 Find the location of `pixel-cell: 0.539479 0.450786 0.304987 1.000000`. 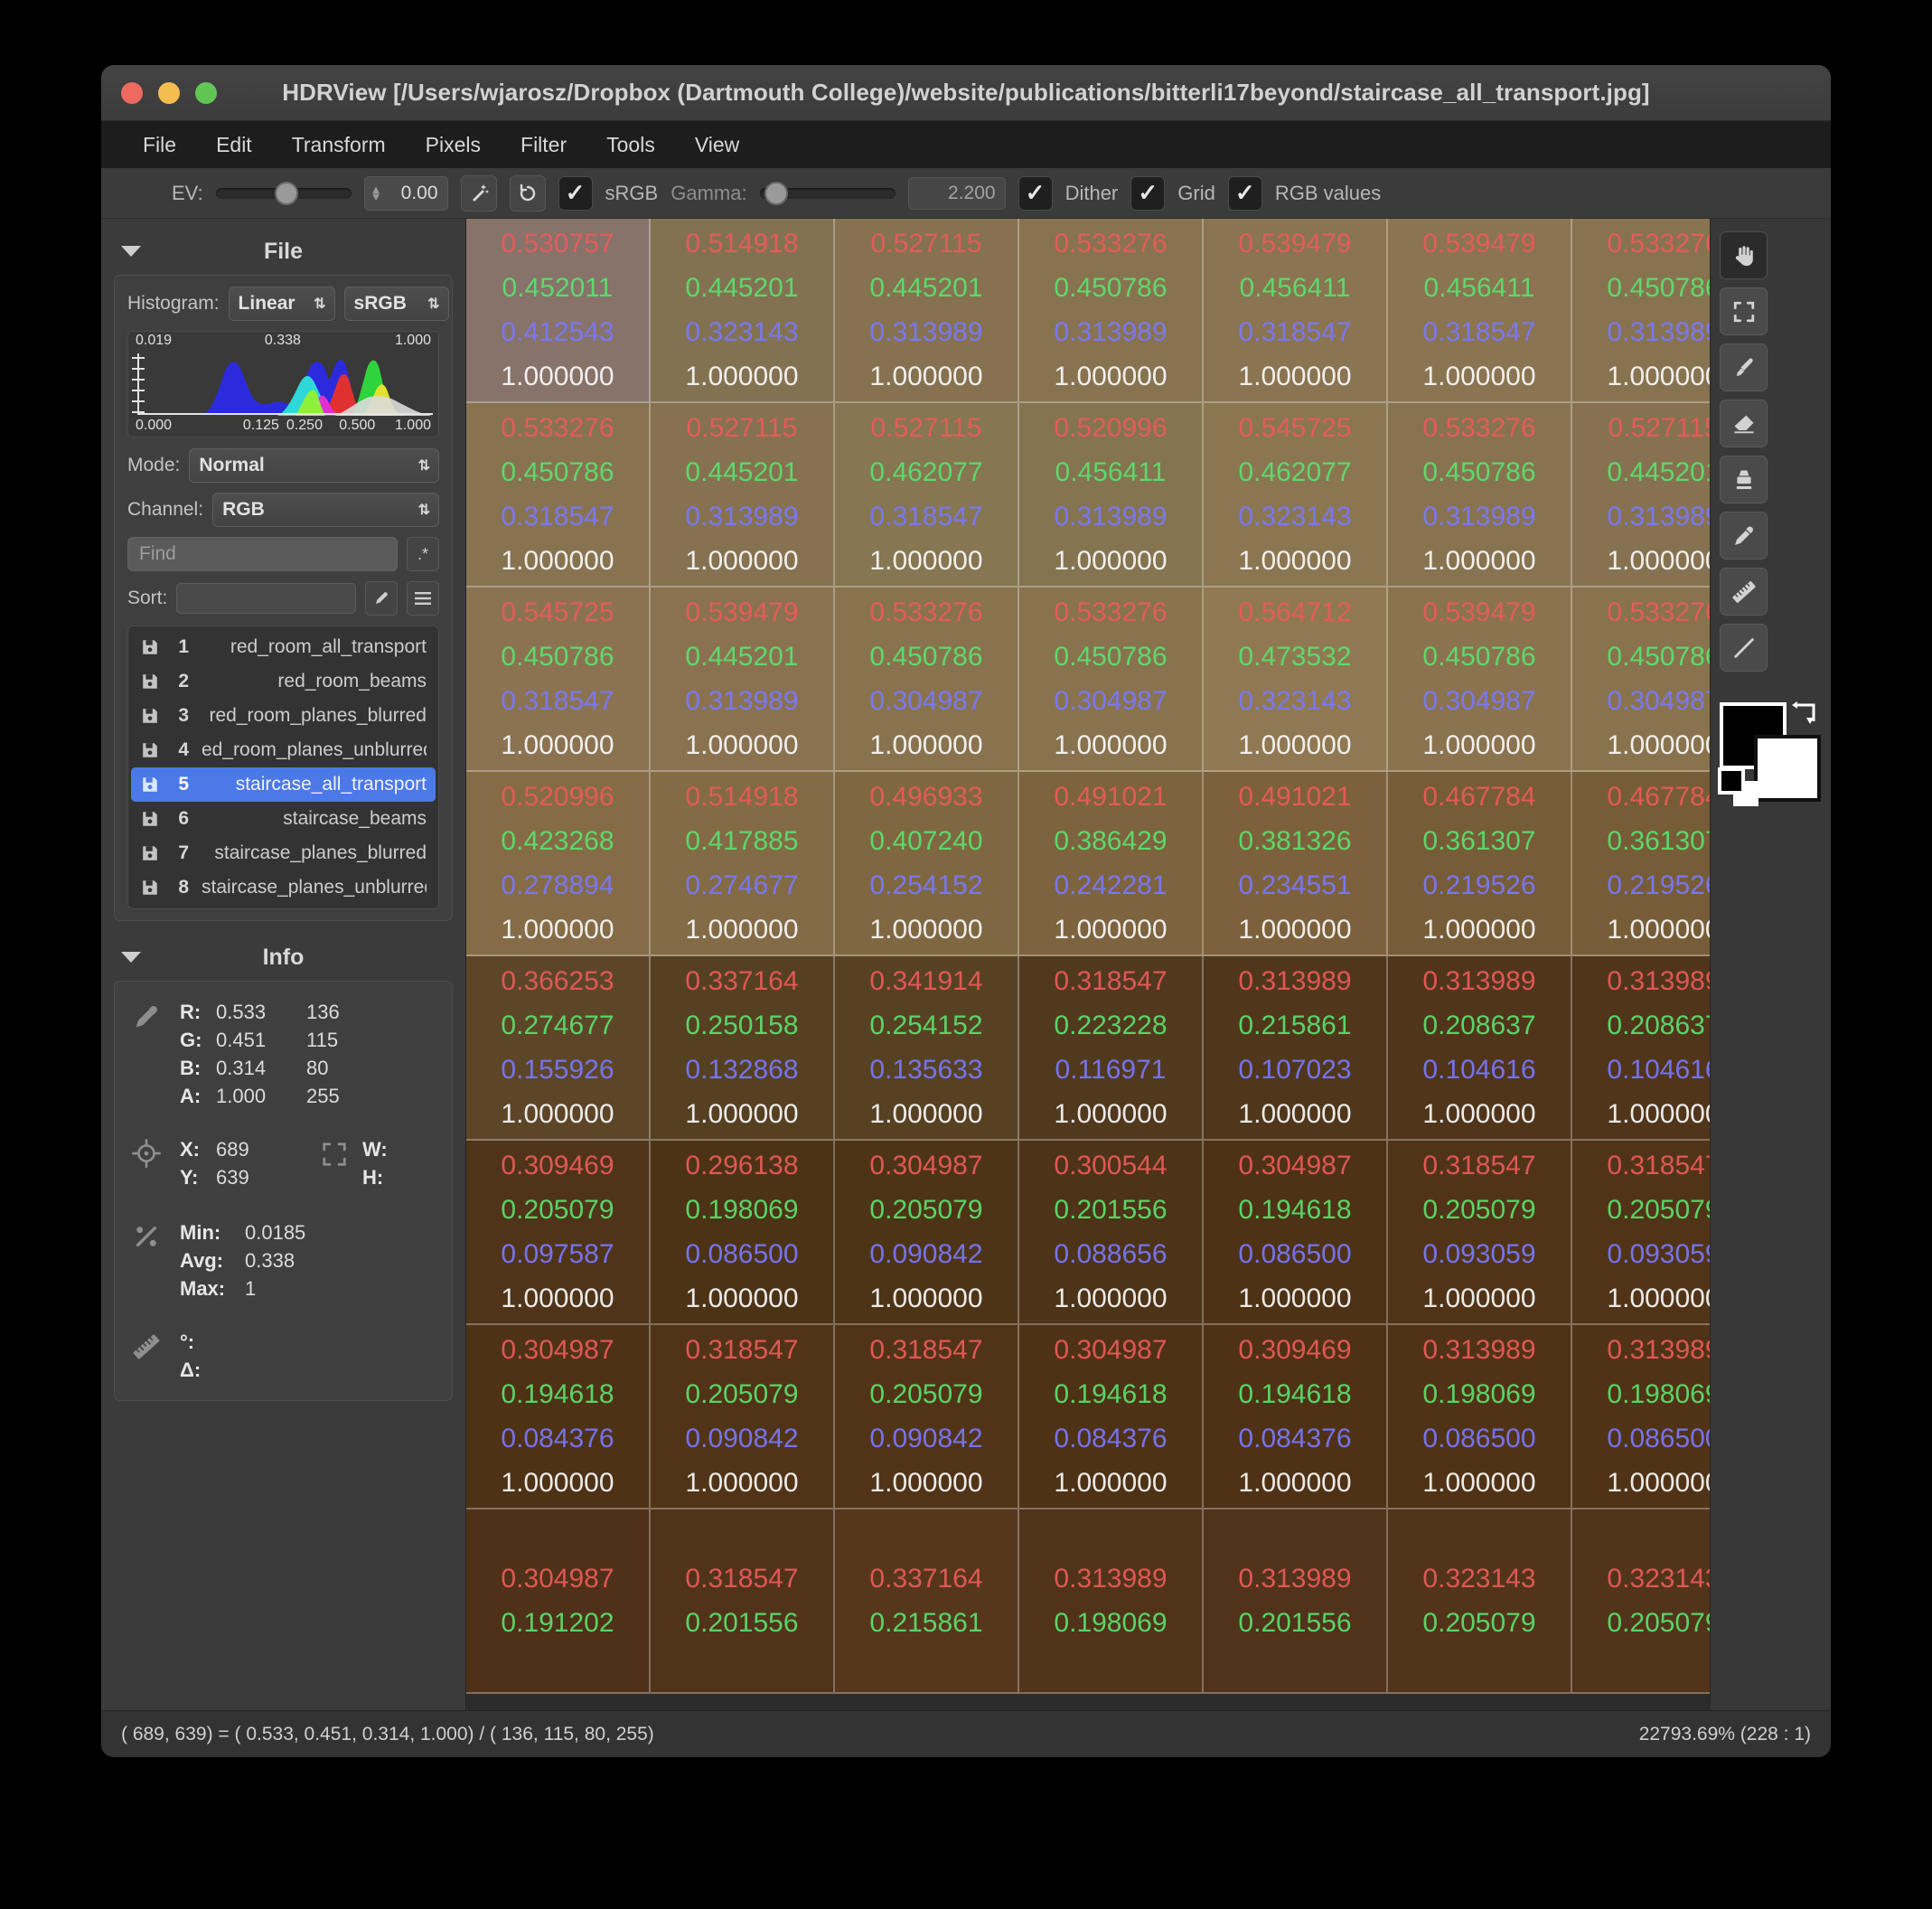

pixel-cell: 0.539479 0.450786 0.304987 1.000000 is located at coordinates (1480, 680).